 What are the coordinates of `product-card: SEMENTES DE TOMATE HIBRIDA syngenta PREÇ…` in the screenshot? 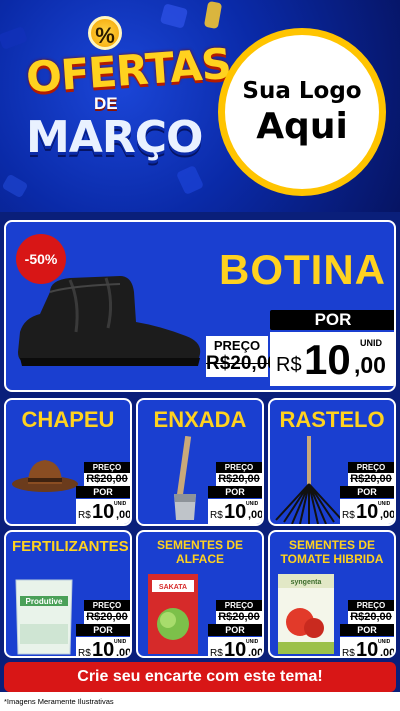 It's located at (332, 594).